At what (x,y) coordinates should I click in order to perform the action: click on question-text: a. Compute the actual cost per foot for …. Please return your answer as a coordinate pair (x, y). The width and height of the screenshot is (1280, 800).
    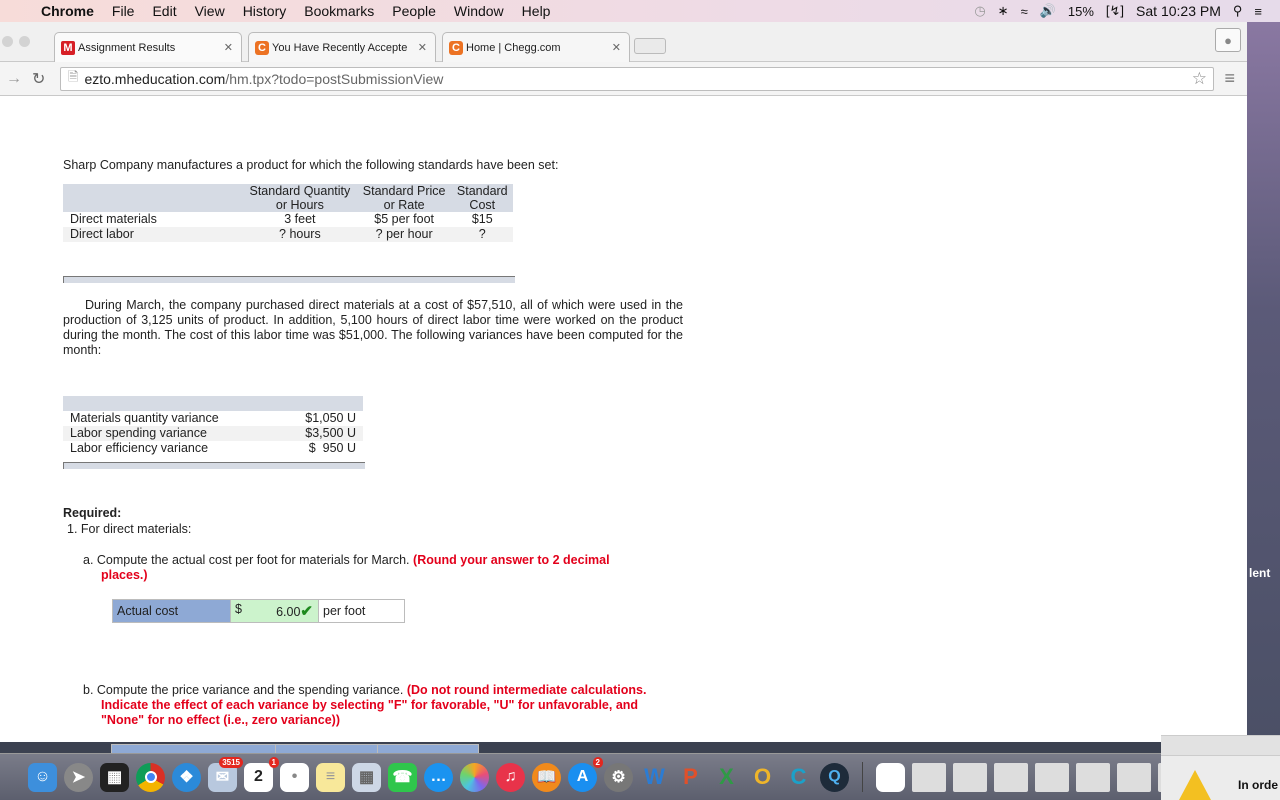
    Looking at the image, I should click on (246, 560).